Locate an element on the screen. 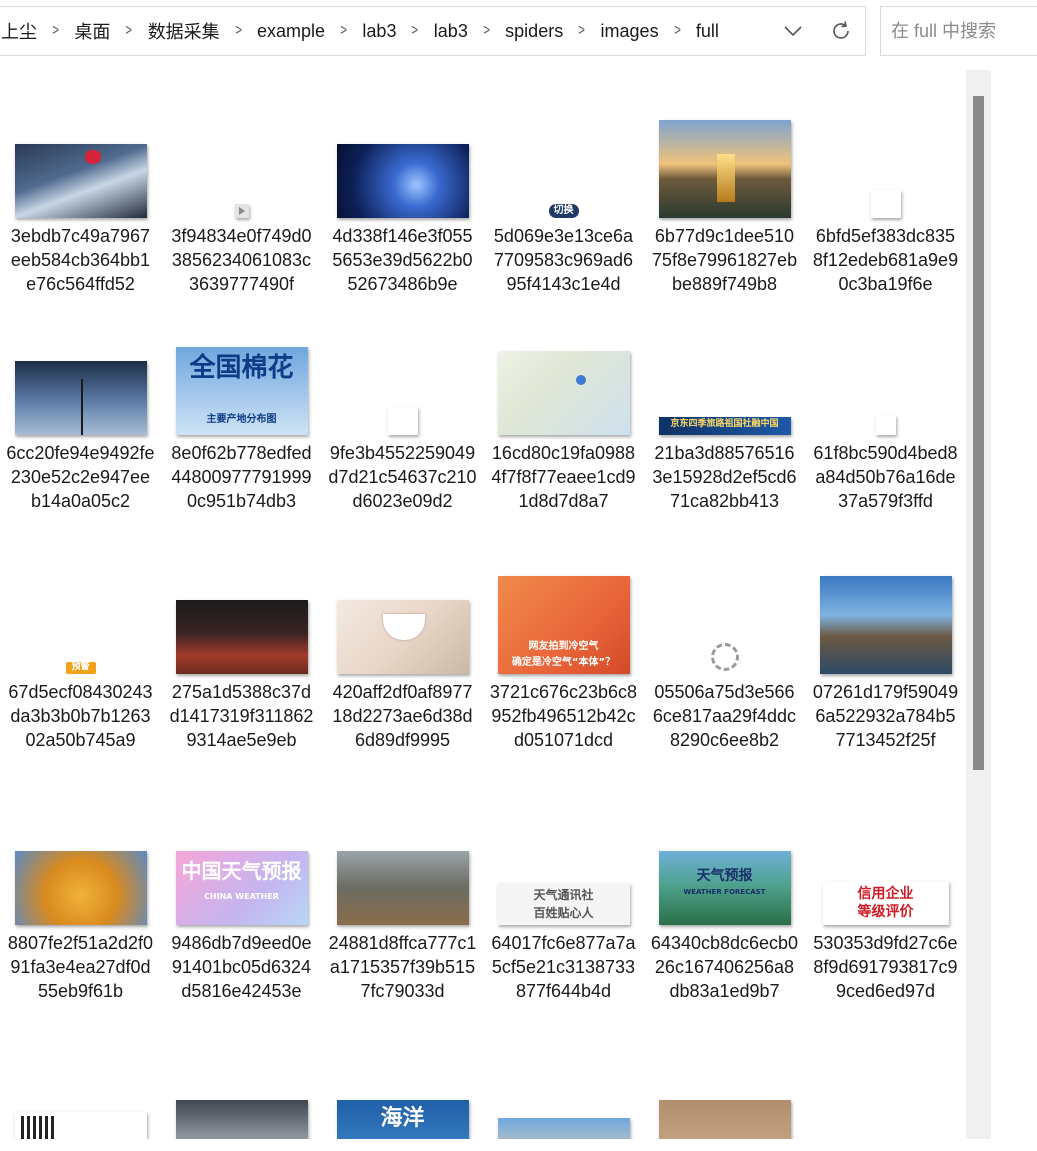 Image resolution: width=1037 pixels, height=1151 pixels. image-thumbnail: 全国棉花 主要产地分布图 is located at coordinates (241, 391).